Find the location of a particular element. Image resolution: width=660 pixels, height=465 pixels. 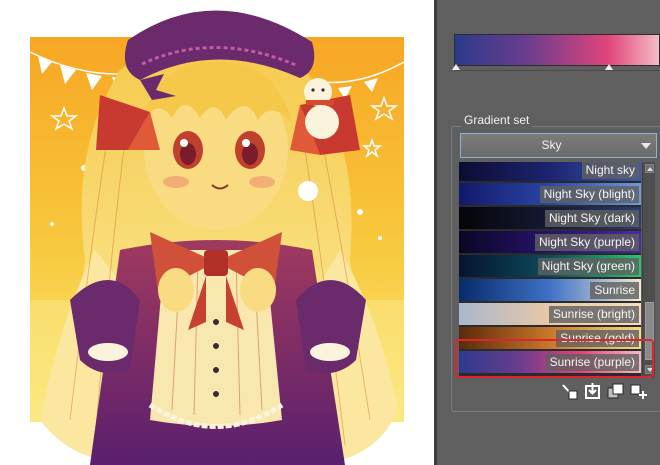

add-gradient-icon is located at coordinates (570, 392).